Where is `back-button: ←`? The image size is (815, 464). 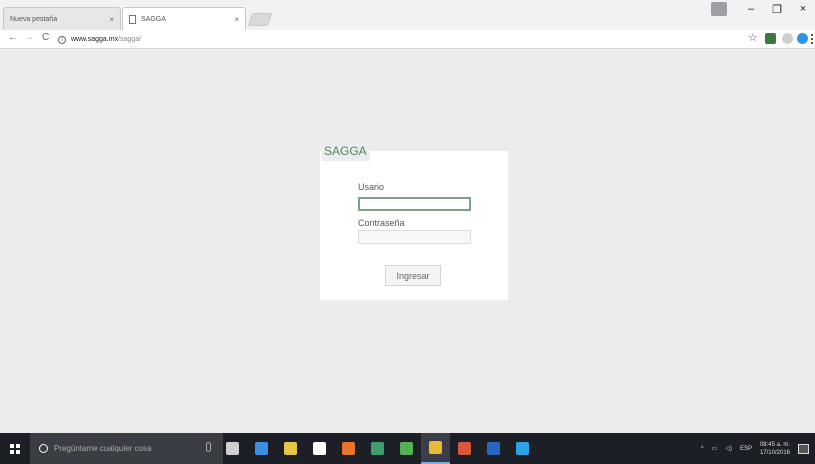
back-button: ← is located at coordinates (13, 37).